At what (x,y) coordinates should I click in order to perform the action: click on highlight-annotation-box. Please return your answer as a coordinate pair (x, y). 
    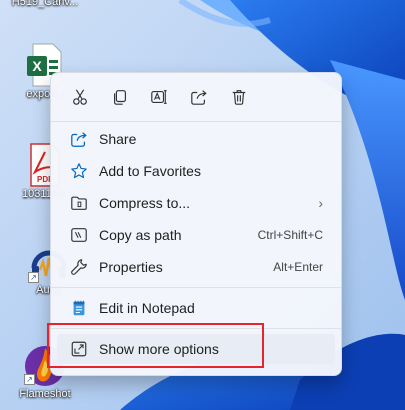
    Looking at the image, I should click on (155, 345).